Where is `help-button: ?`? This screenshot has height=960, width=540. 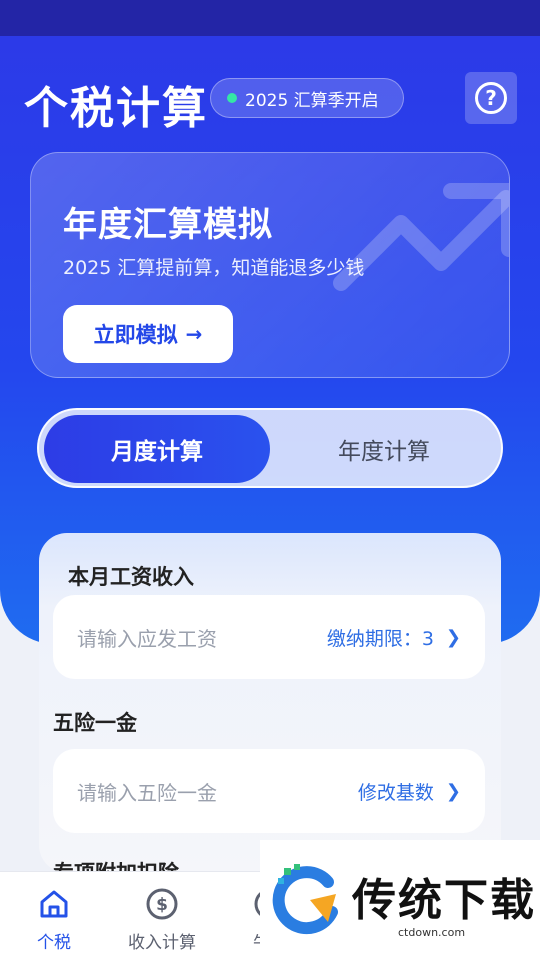 help-button: ? is located at coordinates (491, 98).